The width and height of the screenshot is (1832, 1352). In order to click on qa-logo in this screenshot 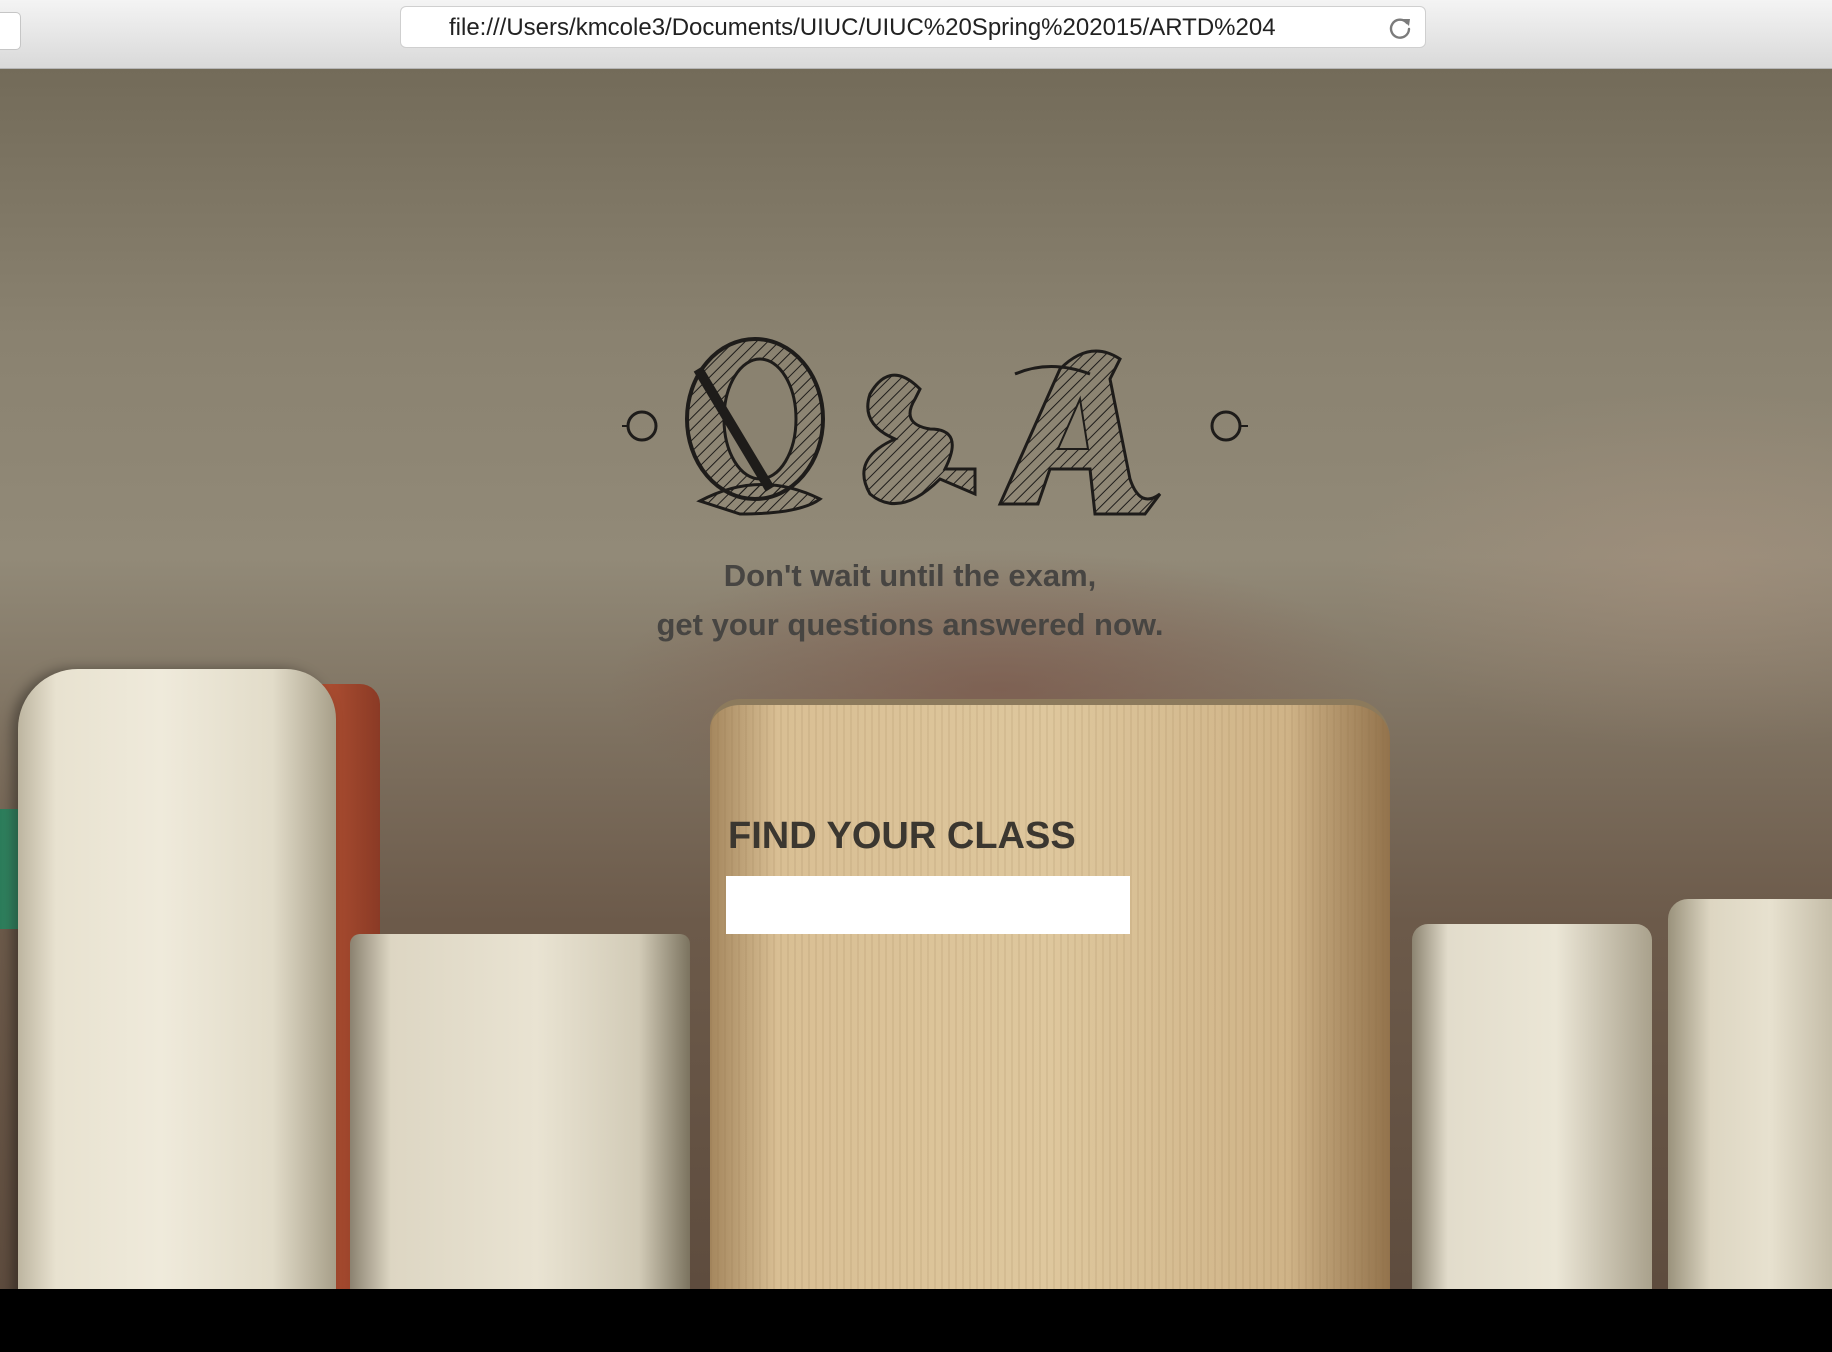, I will do `click(935, 426)`.